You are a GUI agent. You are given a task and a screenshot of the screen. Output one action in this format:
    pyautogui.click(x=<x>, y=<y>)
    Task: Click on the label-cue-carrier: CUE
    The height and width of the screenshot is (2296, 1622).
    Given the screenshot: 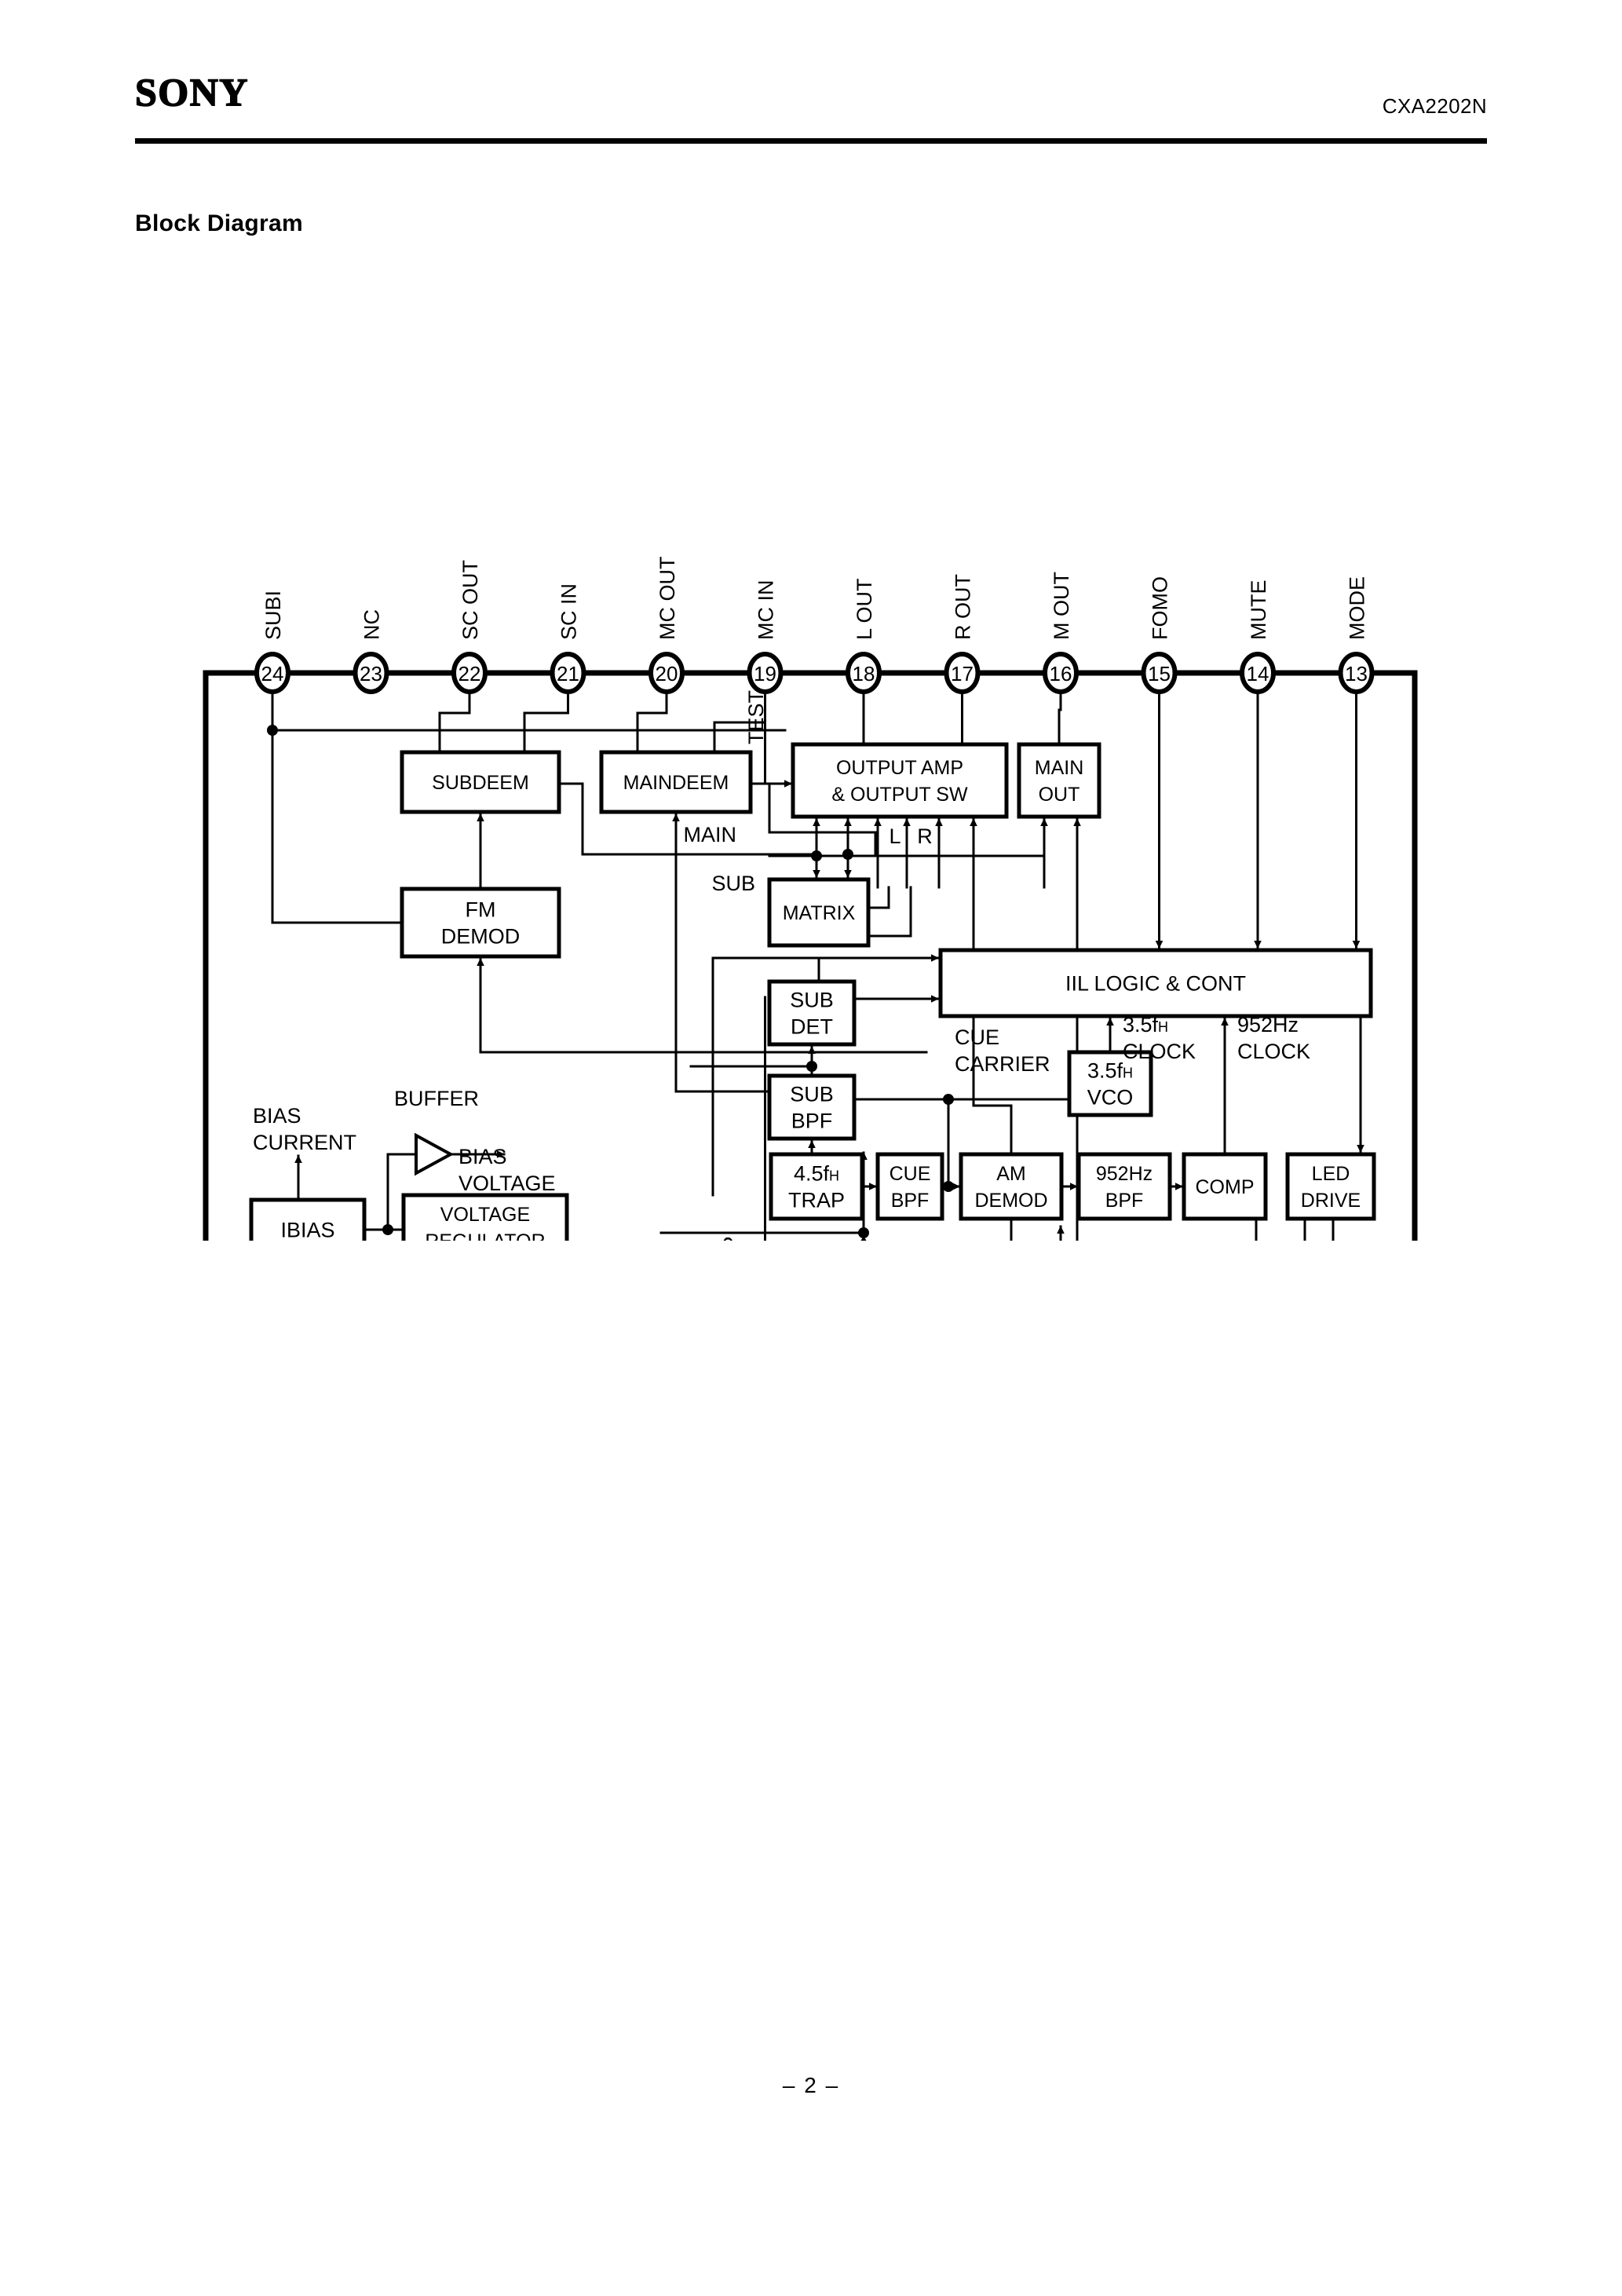 What is the action you would take?
    pyautogui.click(x=977, y=1037)
    